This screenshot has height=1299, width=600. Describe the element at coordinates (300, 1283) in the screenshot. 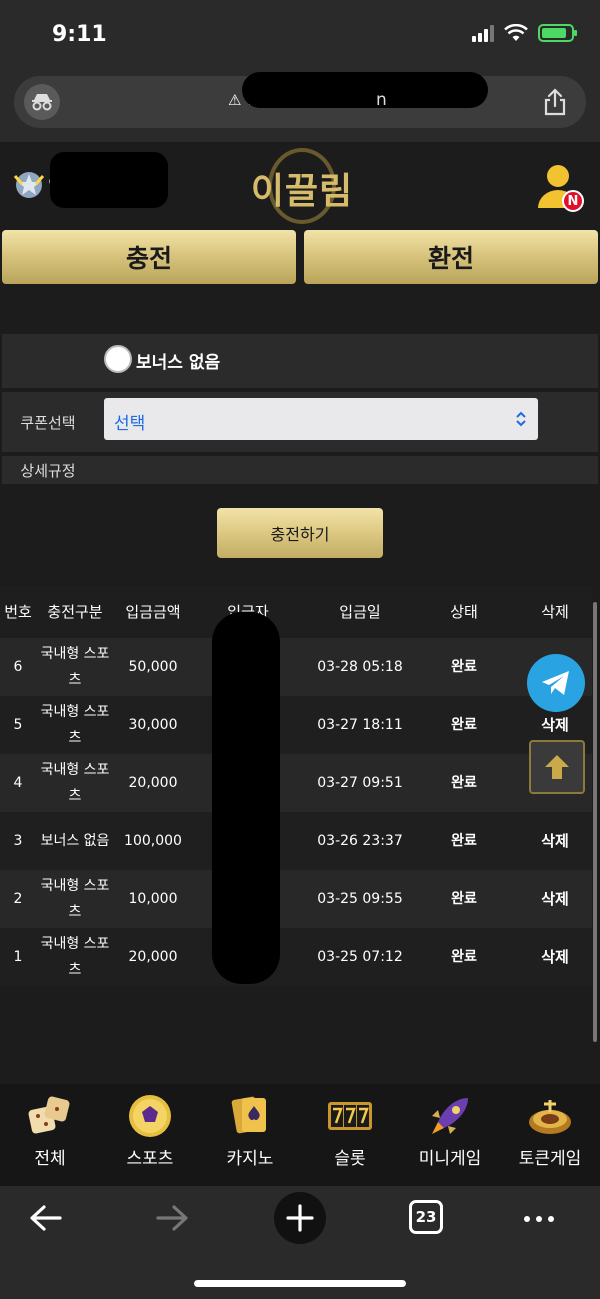

I see `home-indicator` at that location.